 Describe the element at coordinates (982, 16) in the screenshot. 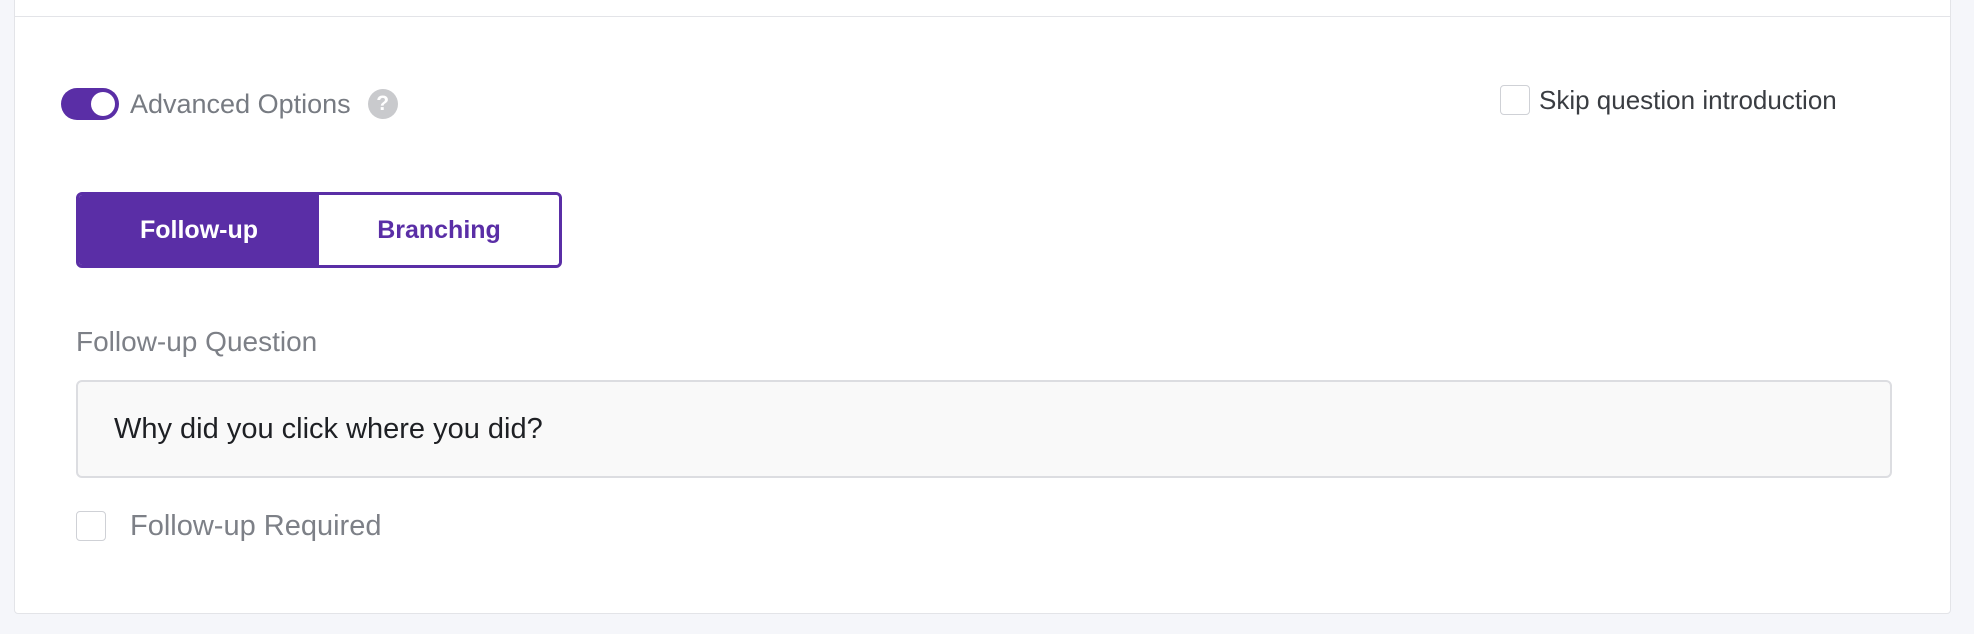

I see `top-divider` at that location.